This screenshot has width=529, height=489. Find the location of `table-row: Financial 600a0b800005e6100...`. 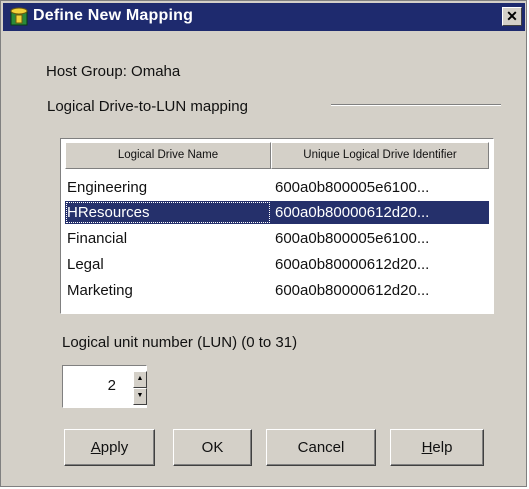

table-row: Financial 600a0b800005e6100... is located at coordinates (277, 238).